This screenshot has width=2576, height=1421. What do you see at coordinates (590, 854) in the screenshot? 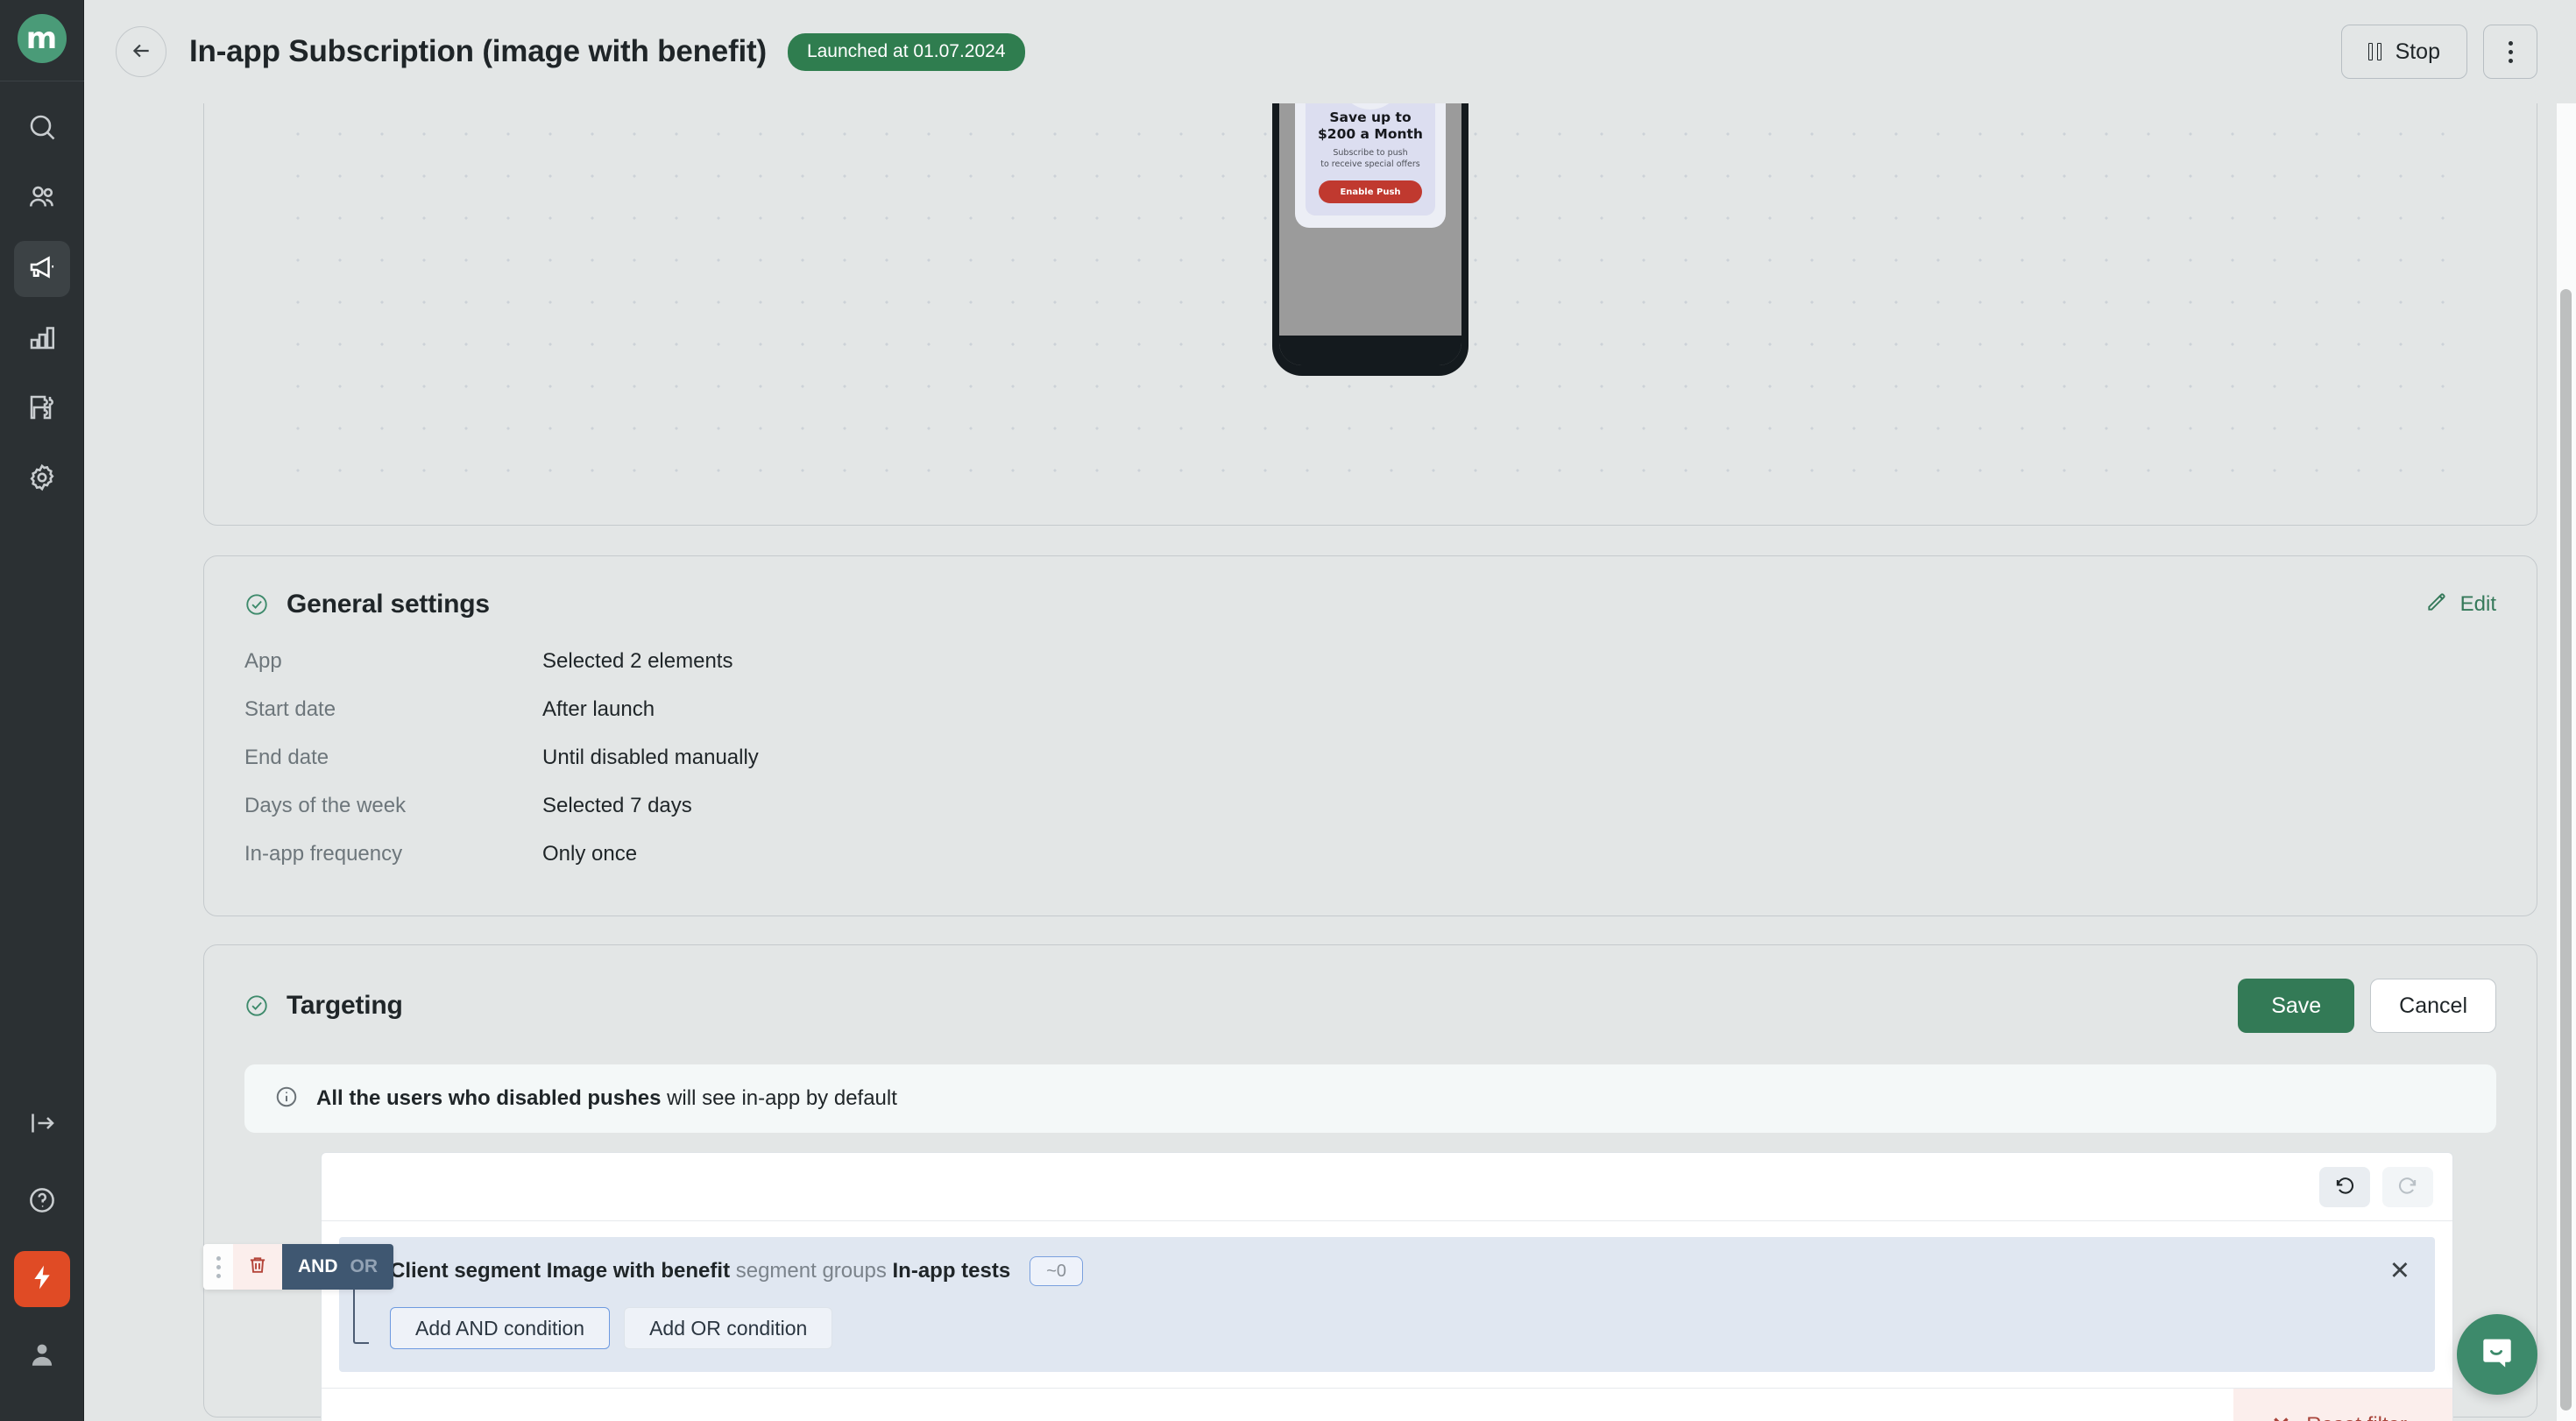
I see `setting-value: Only once` at bounding box center [590, 854].